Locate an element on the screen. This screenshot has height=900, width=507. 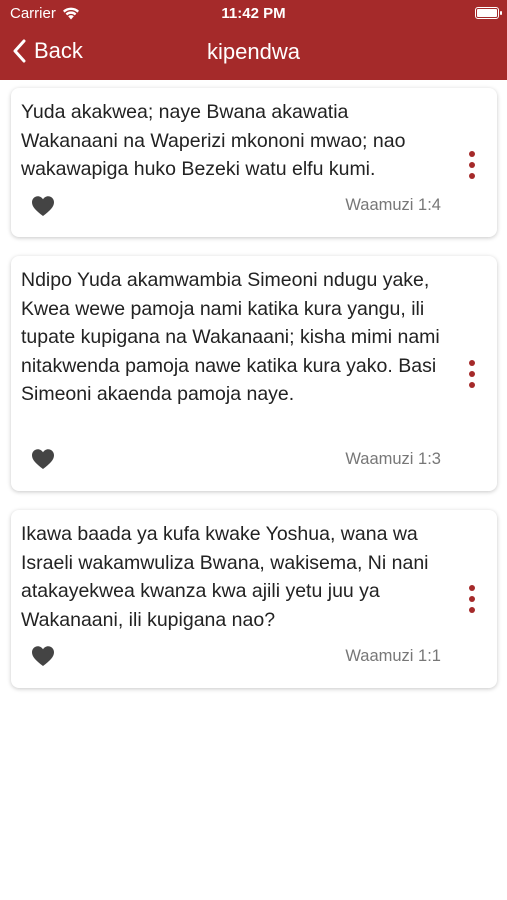
battery-icon is located at coordinates (488, 13).